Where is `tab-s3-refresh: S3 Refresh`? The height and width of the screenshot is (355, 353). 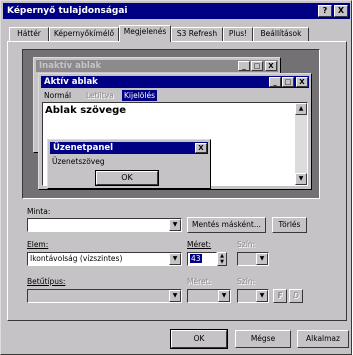
tab-s3-refresh: S3 Refresh is located at coordinates (197, 34).